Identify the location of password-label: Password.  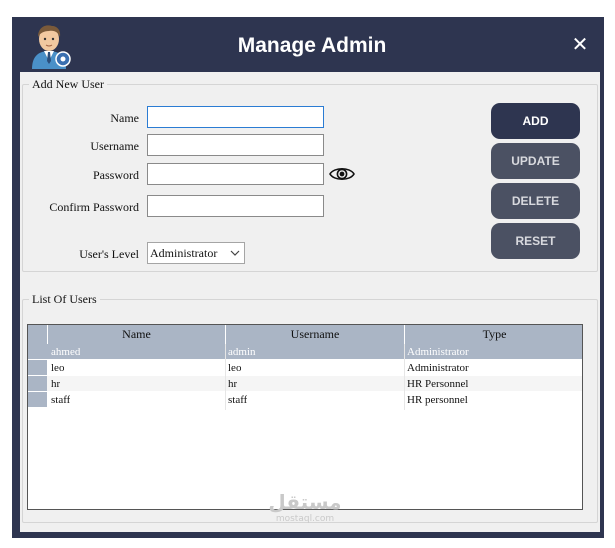
(115, 175).